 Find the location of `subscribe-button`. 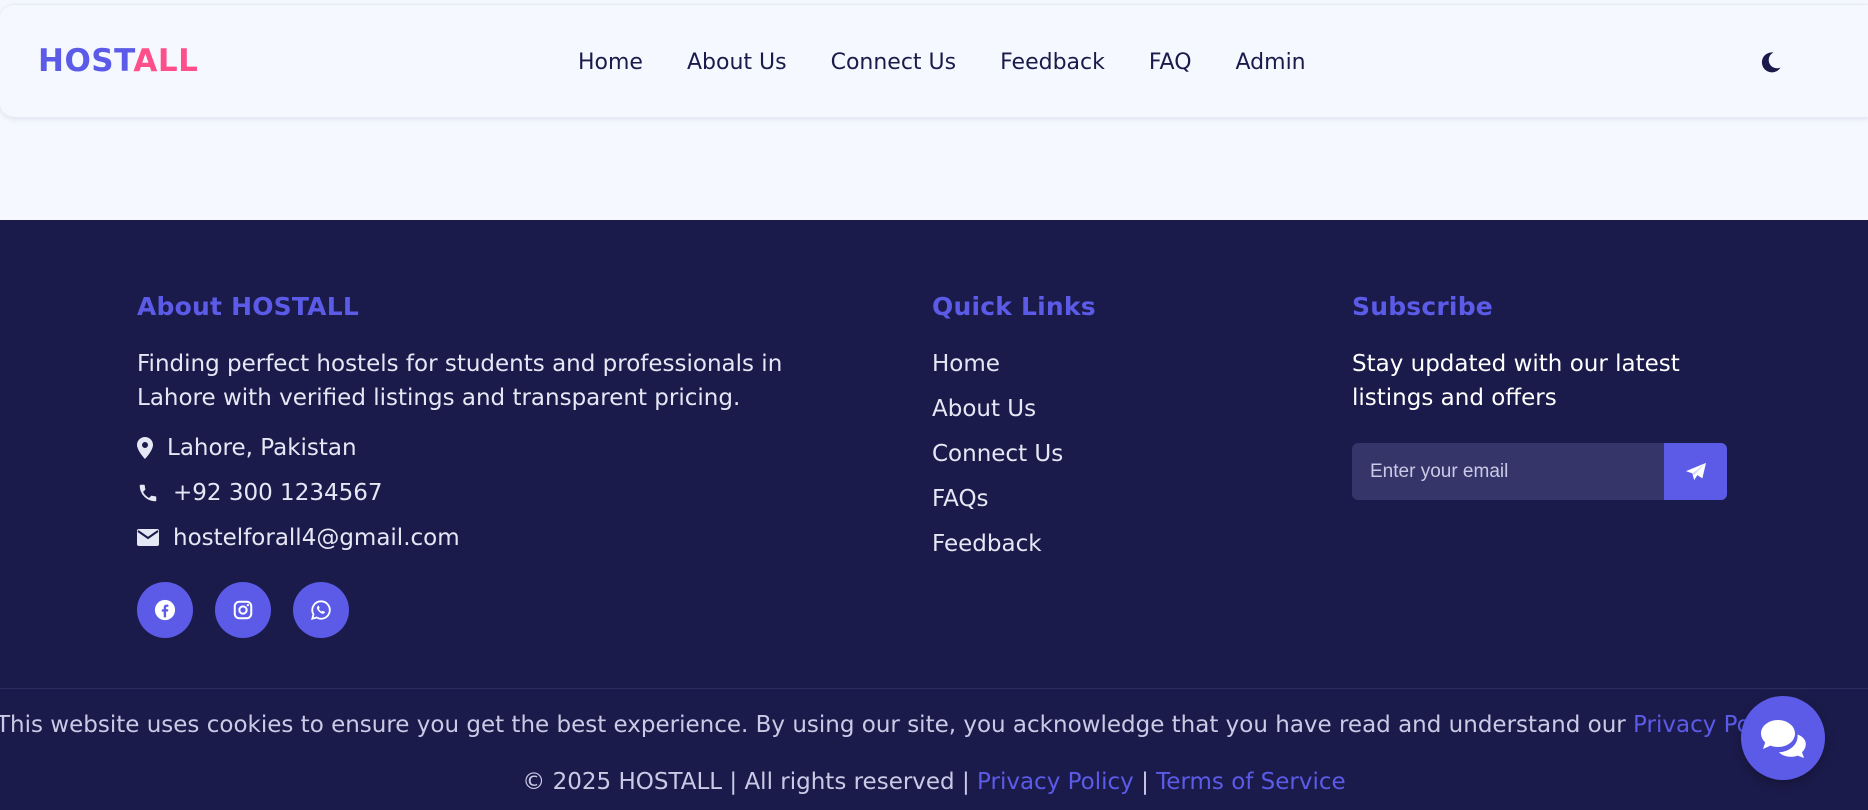

subscribe-button is located at coordinates (1695, 471).